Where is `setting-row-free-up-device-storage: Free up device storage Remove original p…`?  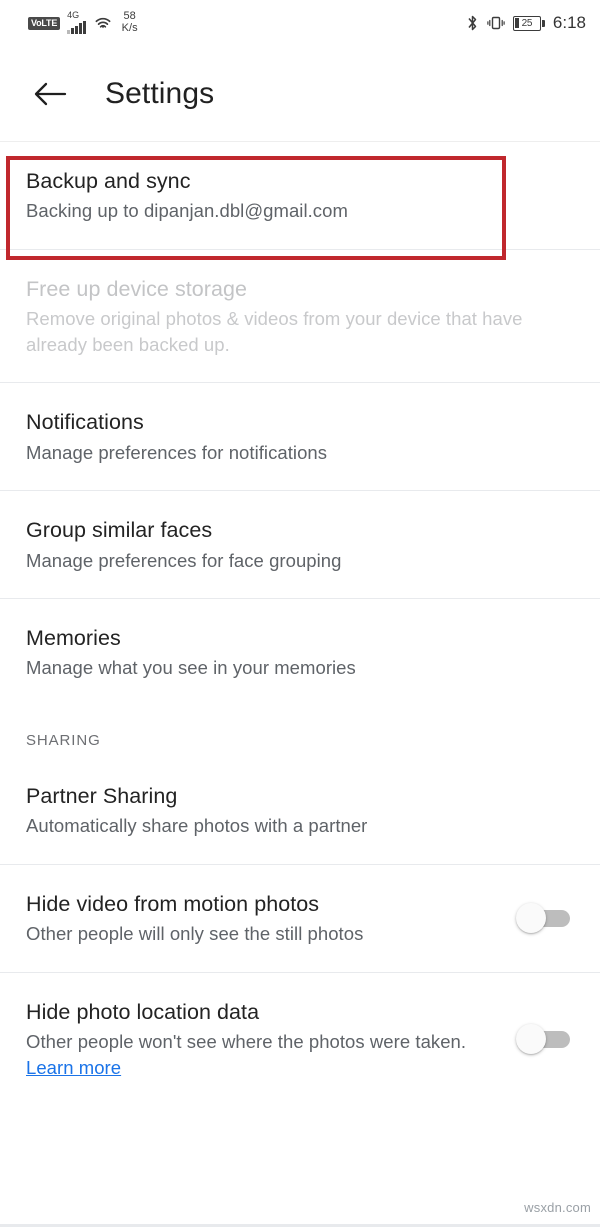 setting-row-free-up-device-storage: Free up device storage Remove original p… is located at coordinates (300, 316).